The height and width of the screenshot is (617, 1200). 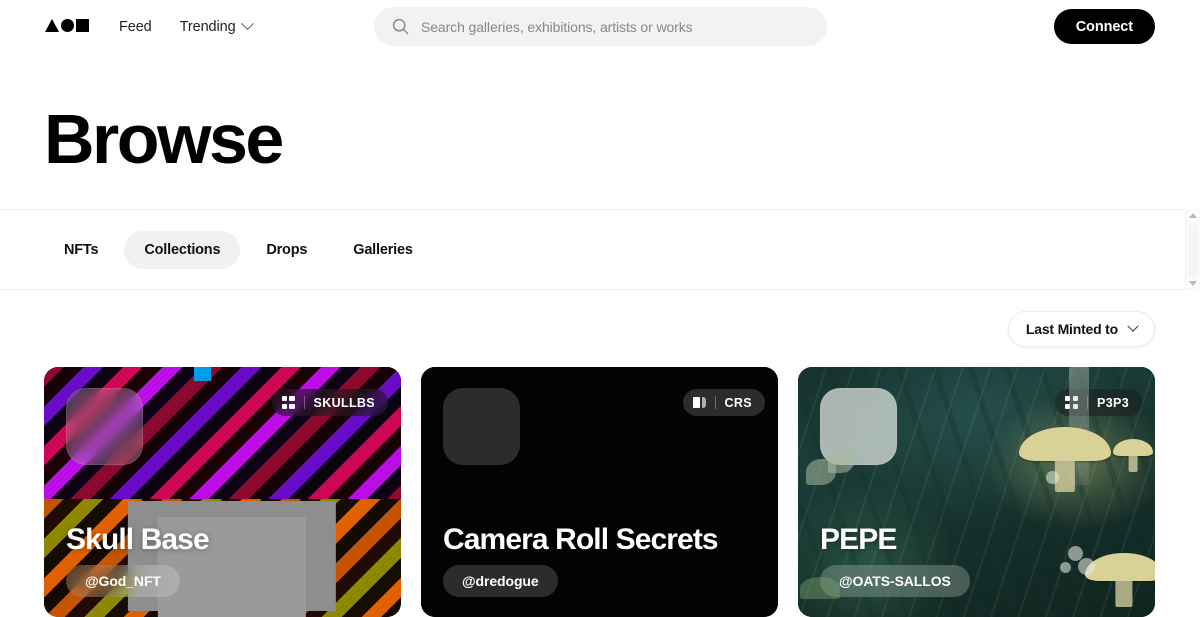 I want to click on nav-item-trending: Trending, so click(x=216, y=26).